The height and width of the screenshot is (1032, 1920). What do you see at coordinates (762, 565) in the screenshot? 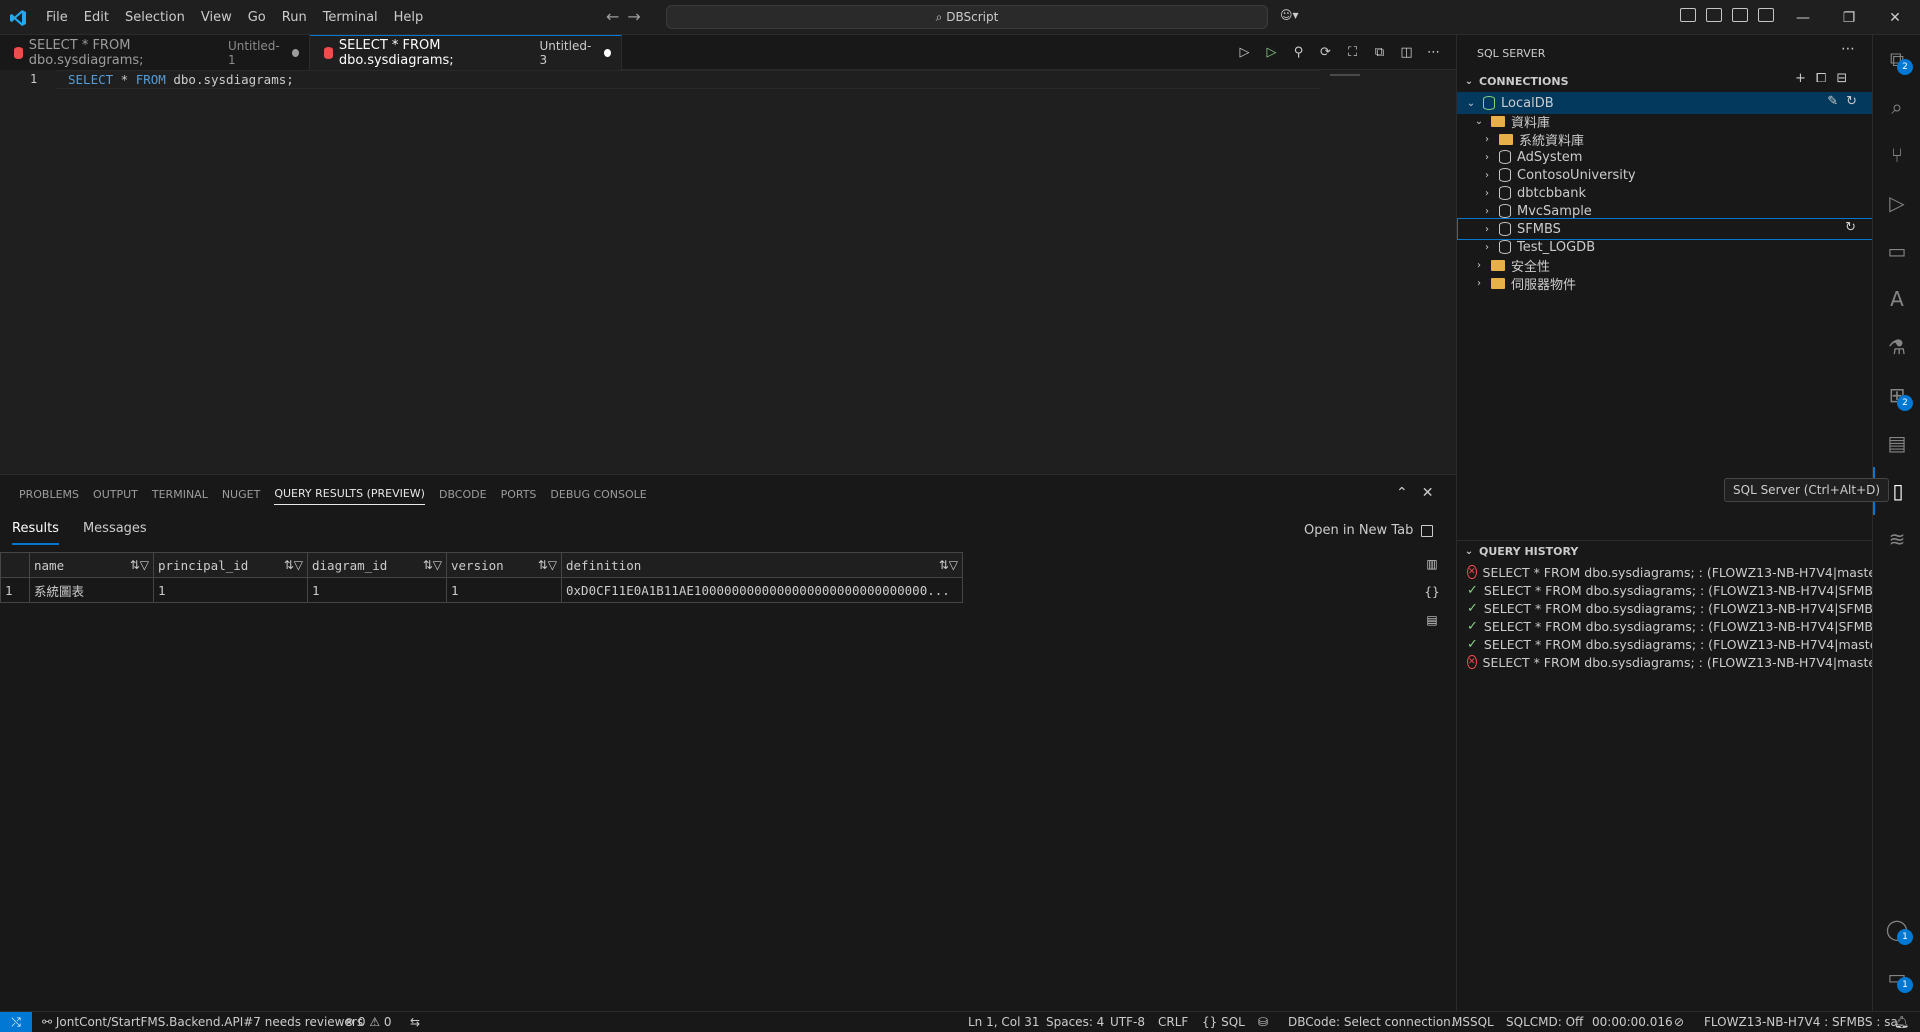
I see `column-header-definition: definition ⇅▽` at bounding box center [762, 565].